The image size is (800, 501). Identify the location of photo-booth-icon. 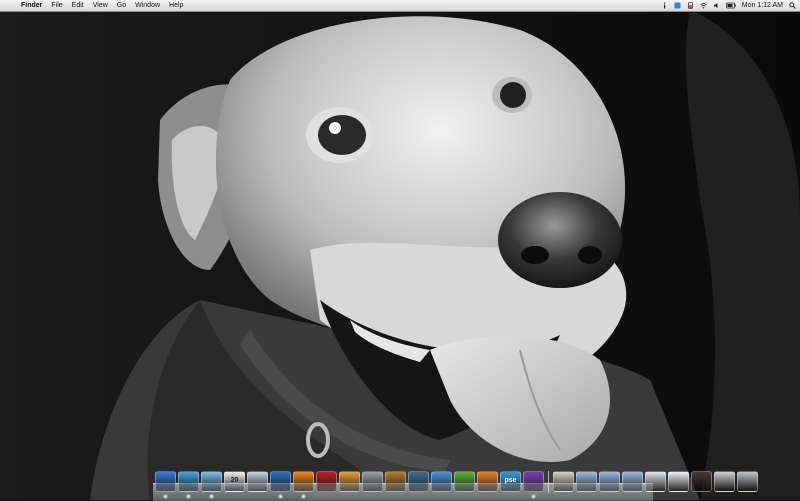
(326, 481).